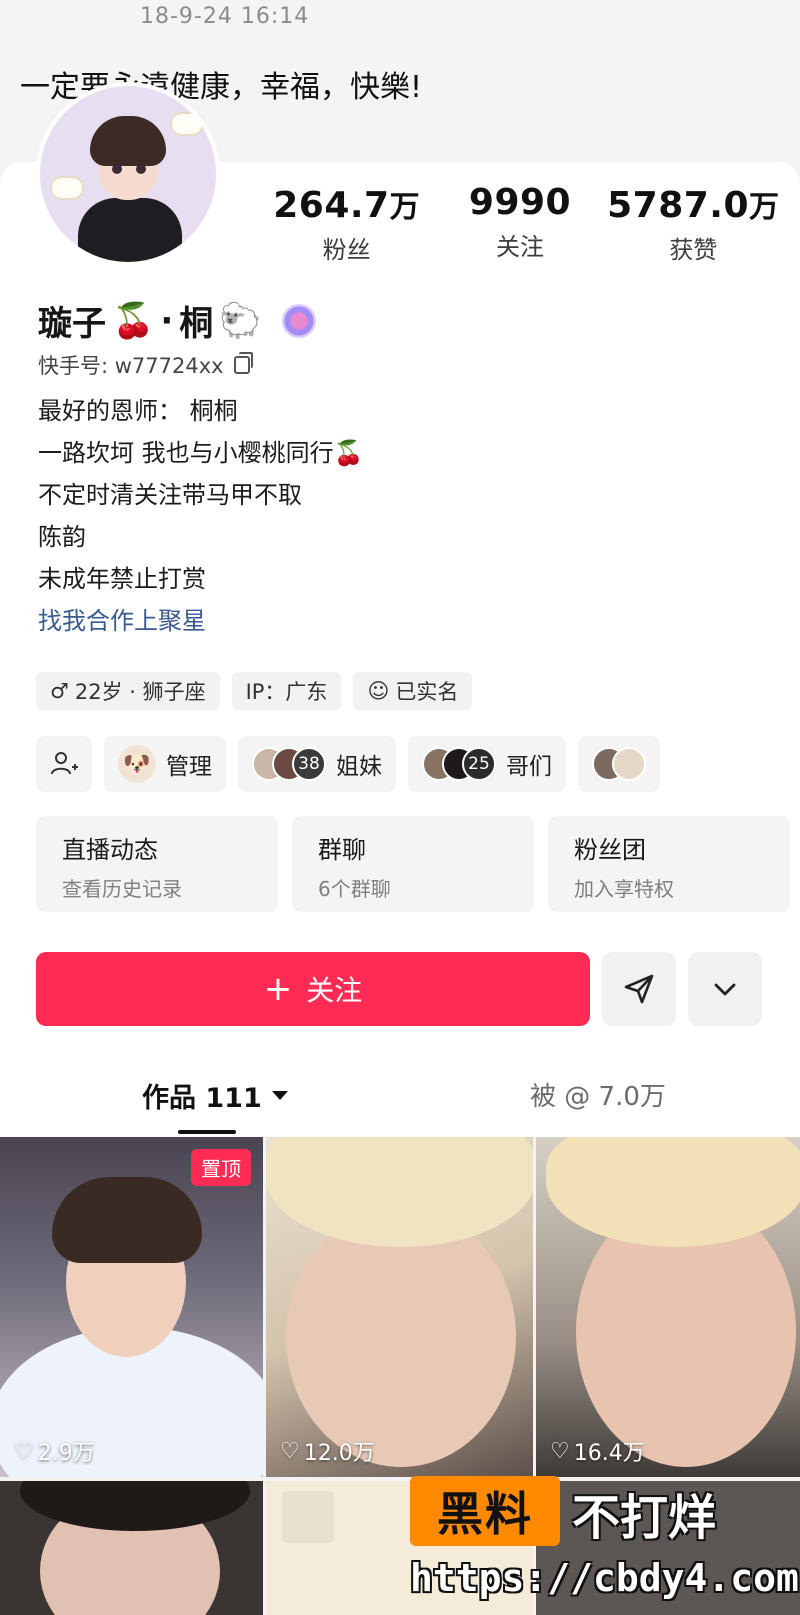 This screenshot has height=1615, width=800. What do you see at coordinates (308, 1517) in the screenshot?
I see `image-placeholder-icon` at bounding box center [308, 1517].